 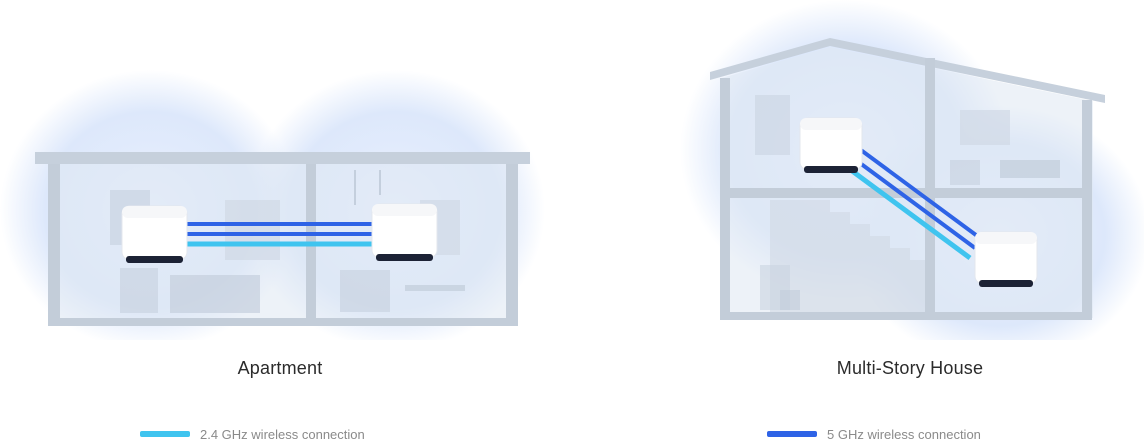 What do you see at coordinates (282, 434) in the screenshot?
I see `legend-label-2-4ghz: 2.4 GHz wireless connection` at bounding box center [282, 434].